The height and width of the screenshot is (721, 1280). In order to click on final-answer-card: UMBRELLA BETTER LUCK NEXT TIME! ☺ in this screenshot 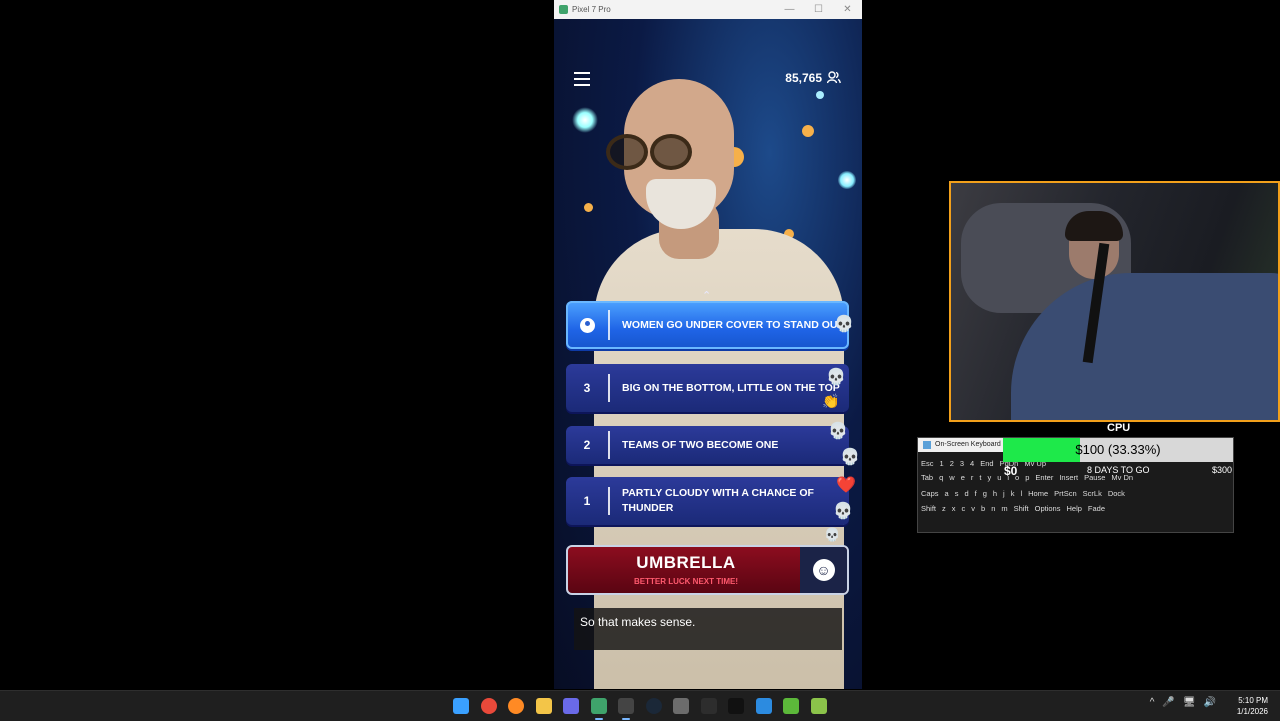, I will do `click(707, 570)`.